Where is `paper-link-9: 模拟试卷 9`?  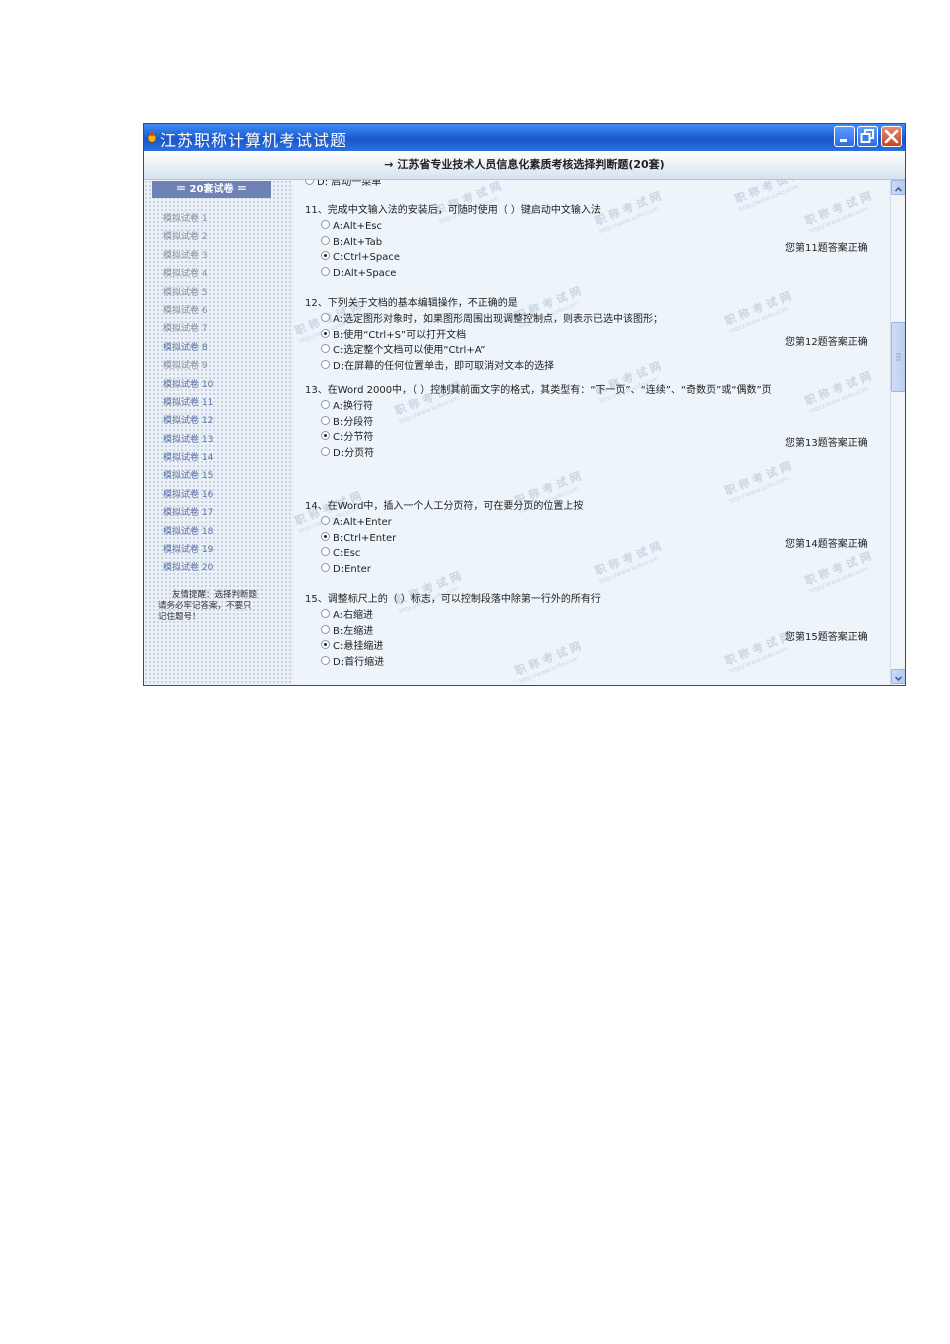
paper-link-9: 模拟试卷 9 is located at coordinates (188, 366).